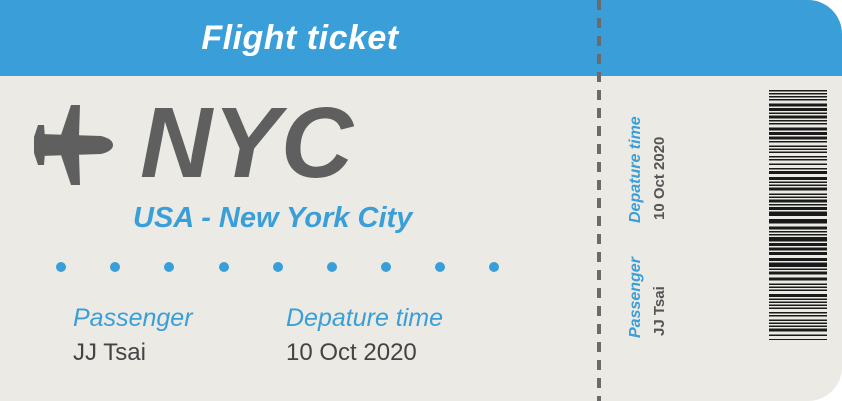 The height and width of the screenshot is (401, 842). What do you see at coordinates (300, 37) in the screenshot?
I see `ticket-title: Flight ticket` at bounding box center [300, 37].